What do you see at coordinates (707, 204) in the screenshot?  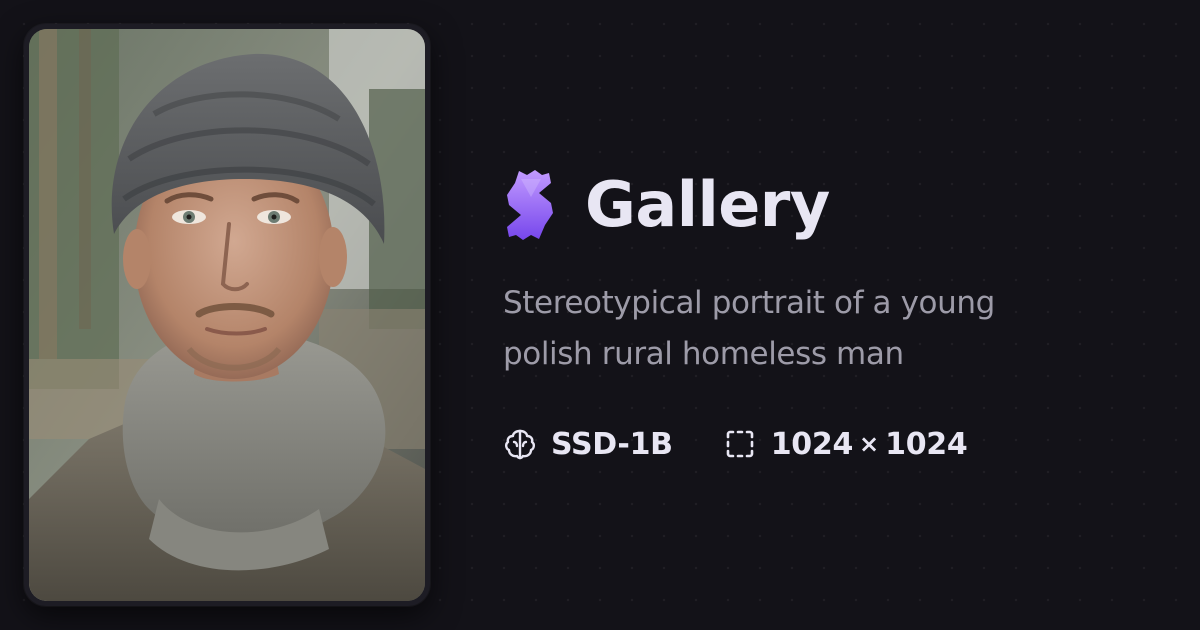 I see `page-title: Gallery` at bounding box center [707, 204].